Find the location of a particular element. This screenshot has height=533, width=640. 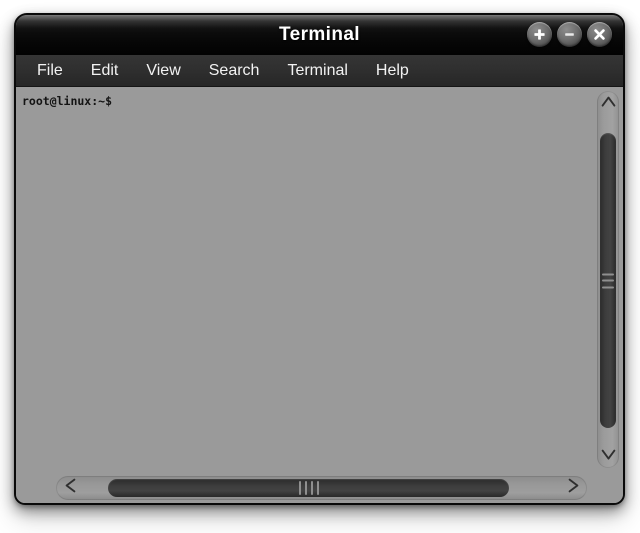

menu-item-search: Search is located at coordinates (234, 71).